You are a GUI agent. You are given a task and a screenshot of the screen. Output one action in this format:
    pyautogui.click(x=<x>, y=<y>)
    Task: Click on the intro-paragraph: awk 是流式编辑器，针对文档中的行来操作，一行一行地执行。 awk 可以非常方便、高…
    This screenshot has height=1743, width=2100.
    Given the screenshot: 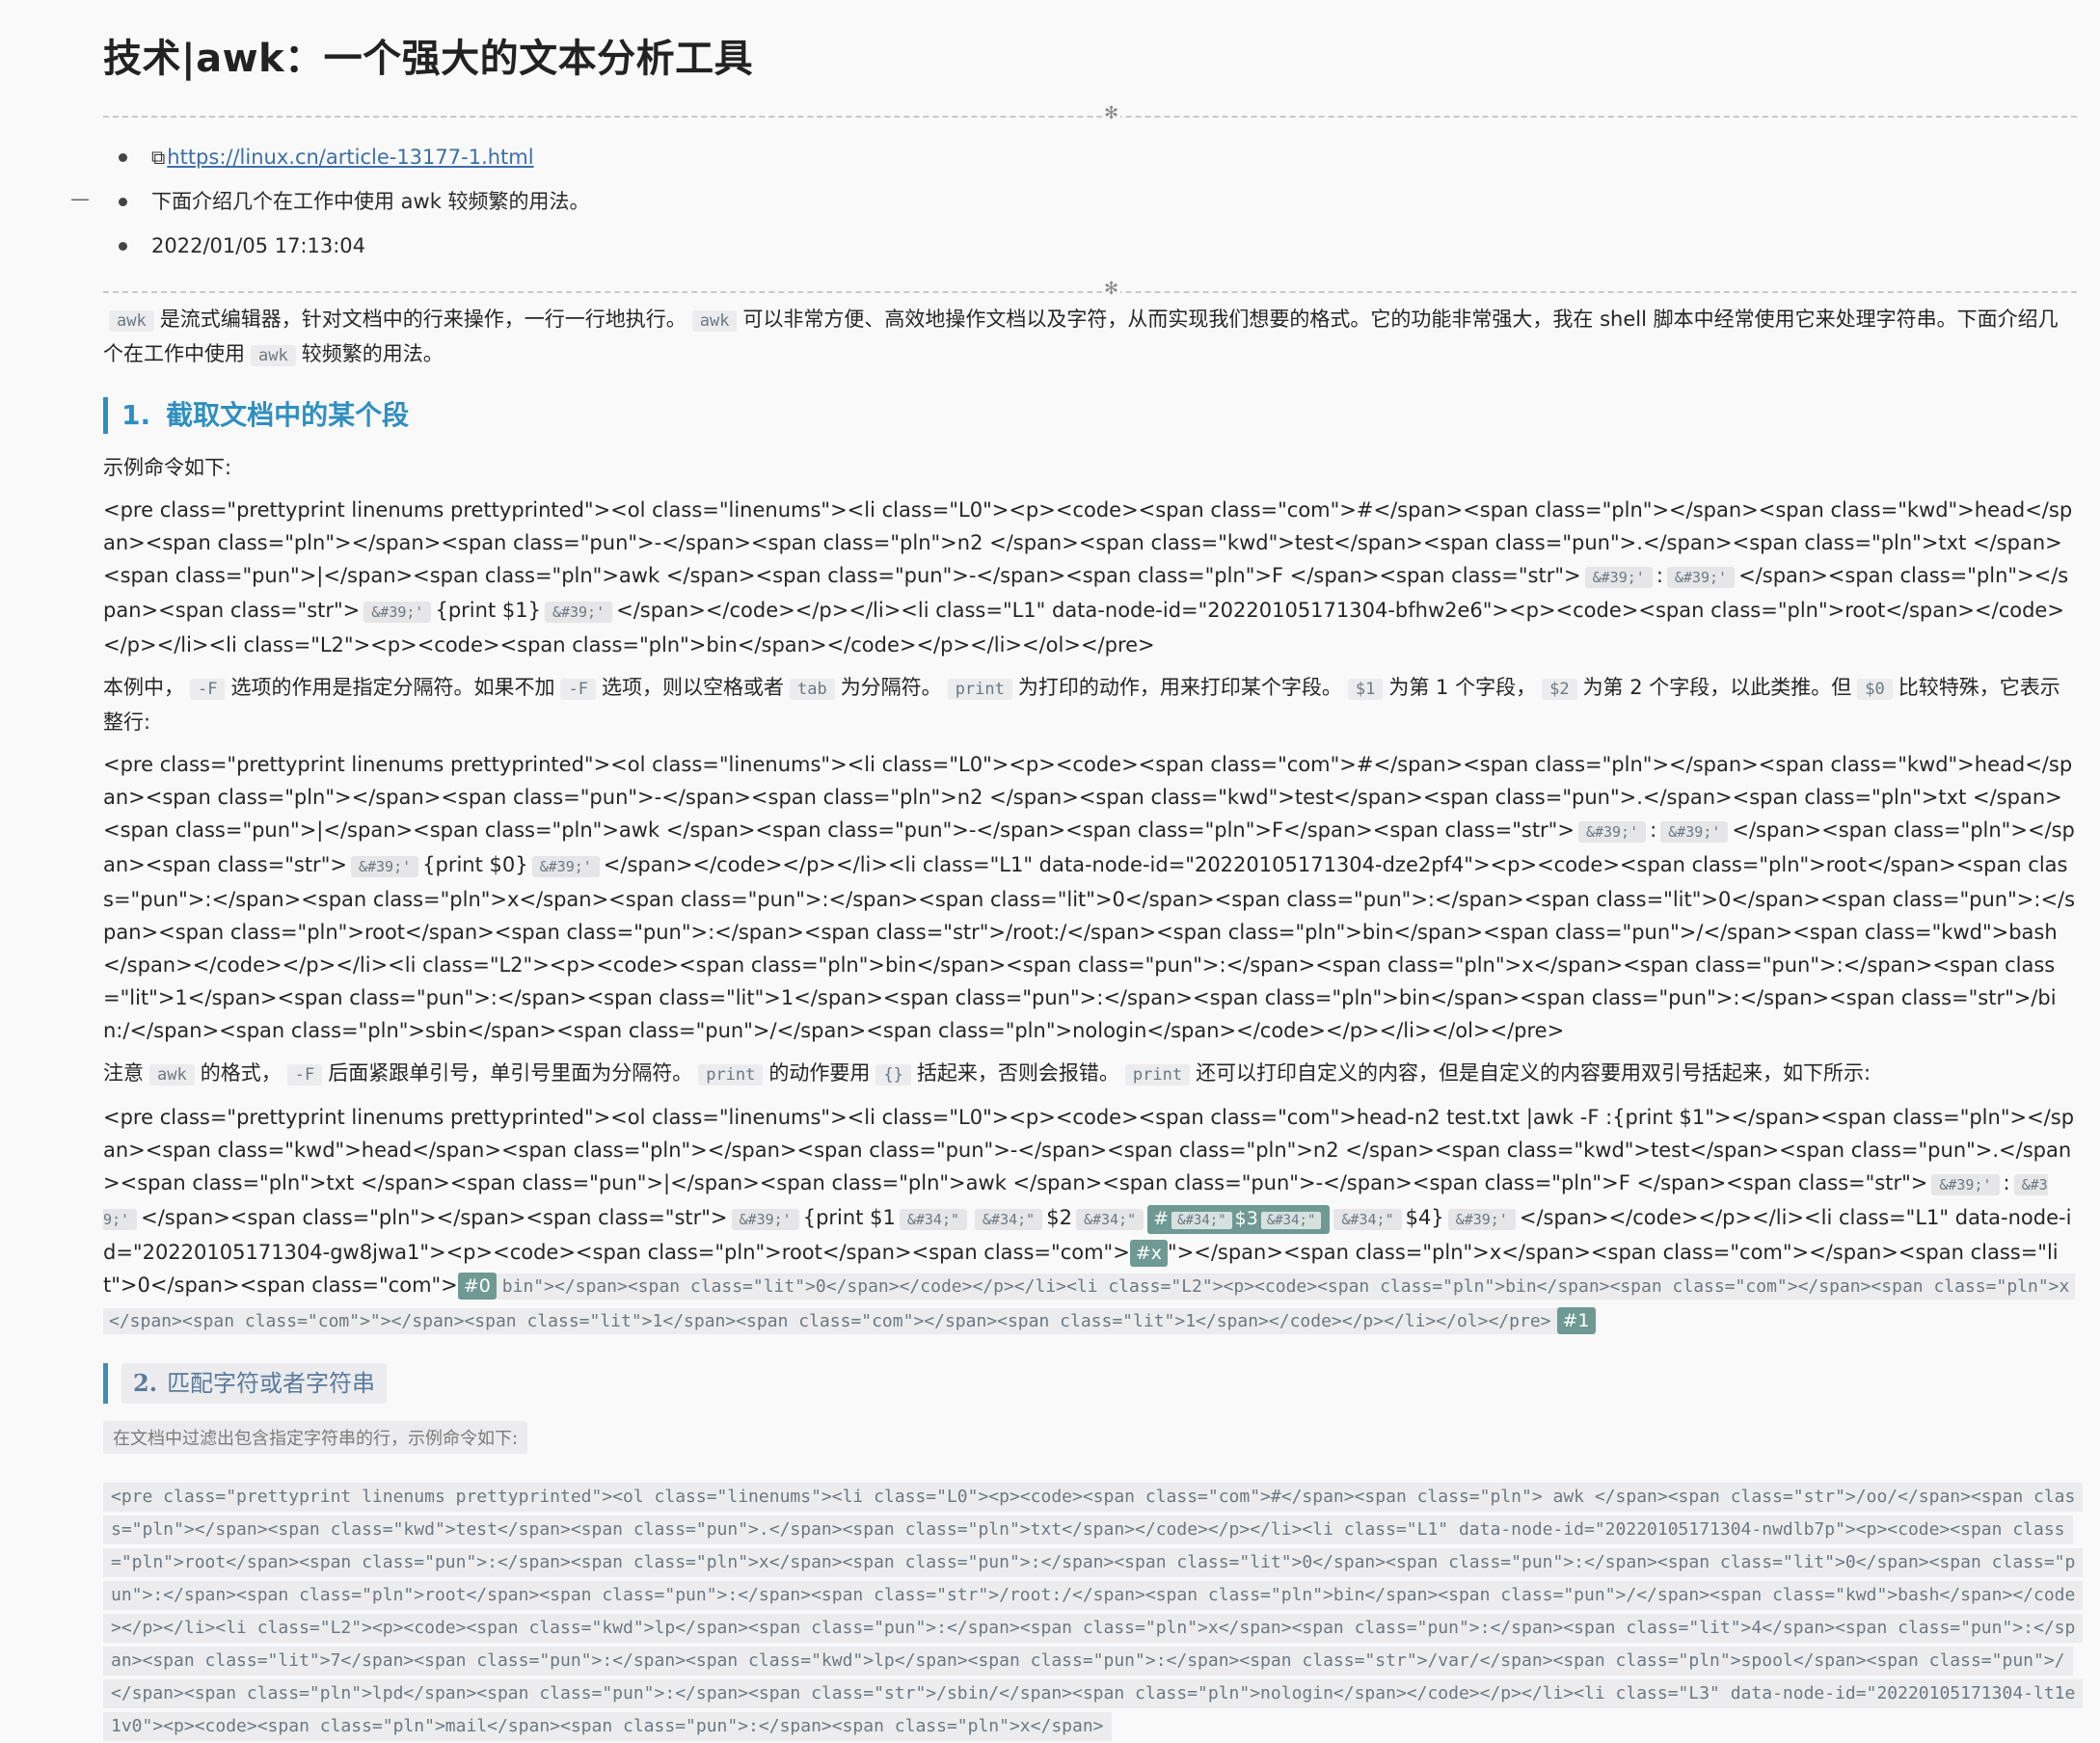 What is the action you would take?
    pyautogui.click(x=1081, y=337)
    